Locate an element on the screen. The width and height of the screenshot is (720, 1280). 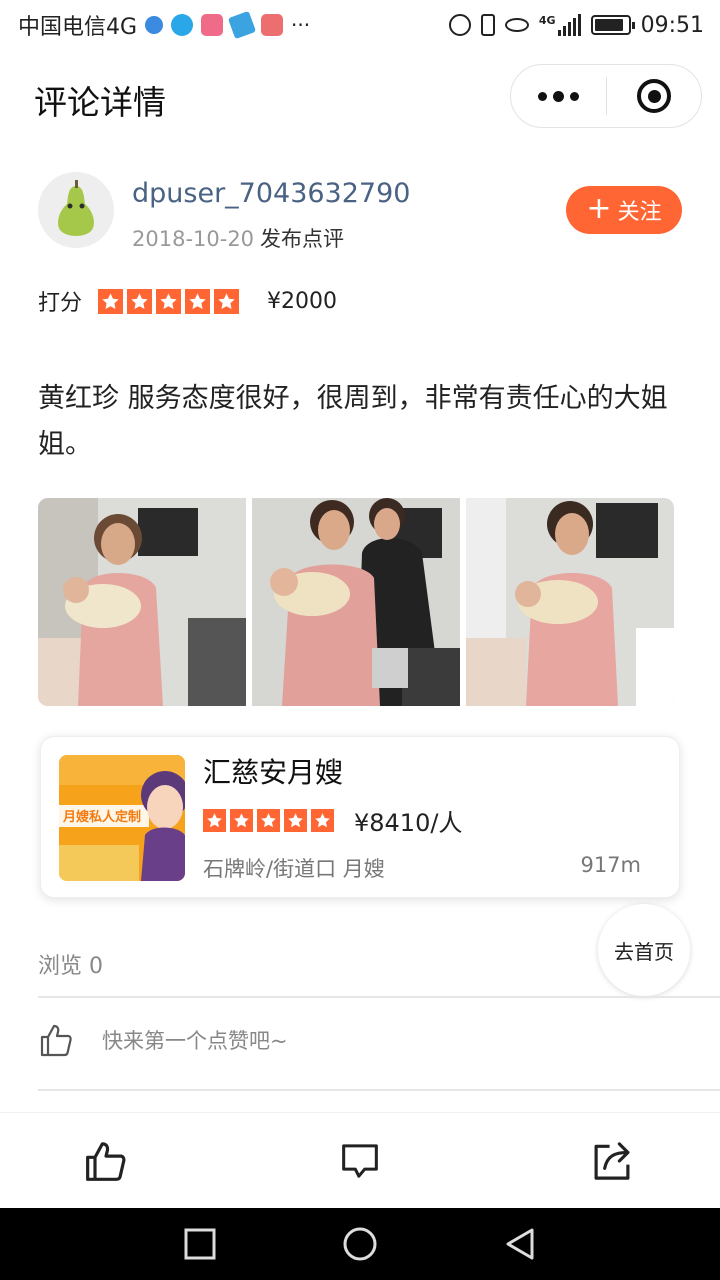
status-bar: 中国电信4G ··· 4G 09:51 is located at coordinates (360, 25).